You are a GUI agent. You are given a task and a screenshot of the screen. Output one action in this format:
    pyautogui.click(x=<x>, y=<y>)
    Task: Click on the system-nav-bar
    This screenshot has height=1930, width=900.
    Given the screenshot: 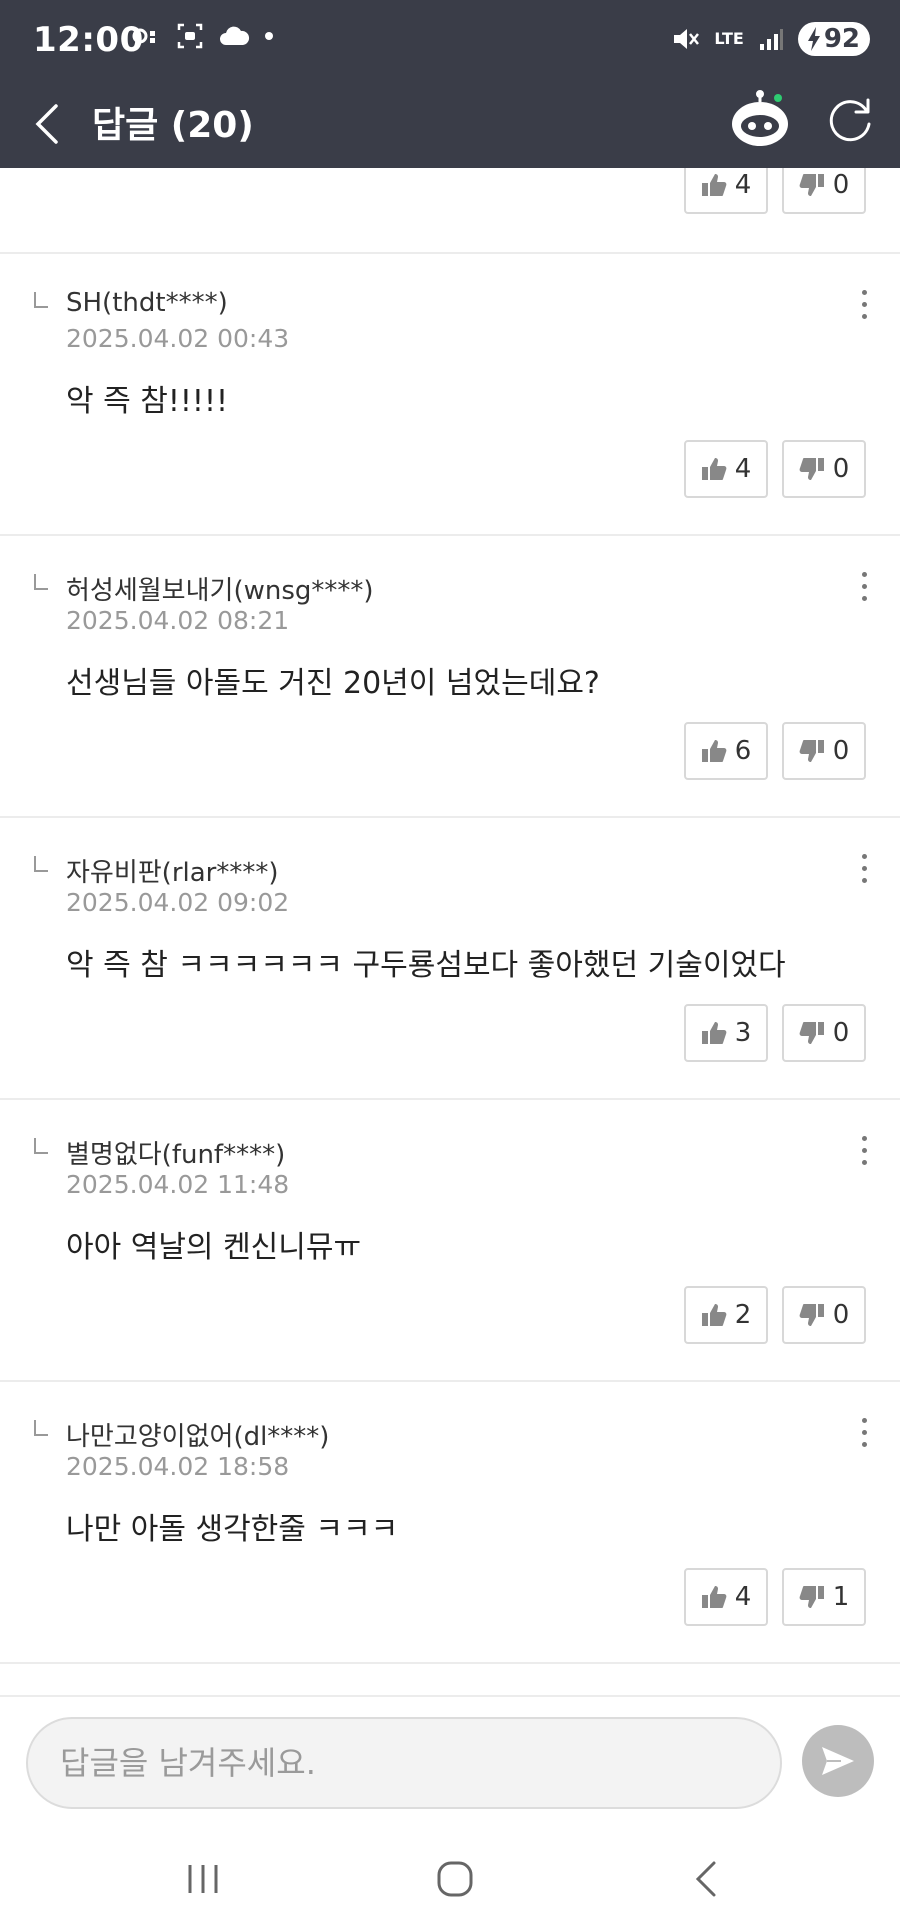 What is the action you would take?
    pyautogui.click(x=450, y=1877)
    